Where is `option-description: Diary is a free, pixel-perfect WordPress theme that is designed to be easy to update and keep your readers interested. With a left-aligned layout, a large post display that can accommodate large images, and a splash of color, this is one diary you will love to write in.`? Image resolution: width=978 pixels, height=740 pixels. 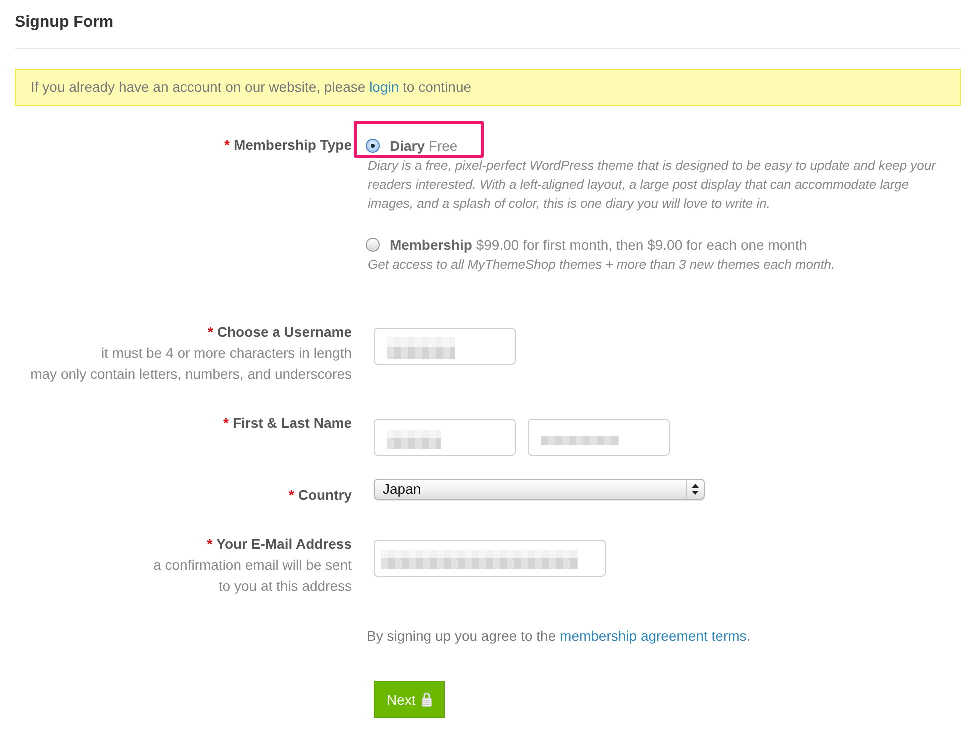
option-description: Diary is a free, pixel-perfect WordPress theme that is designed to be easy to update and keep your readers interested. With a left-aligned layout, a large post display that can accommodate large images, and a splash of color, this is one diary you will love to write in. is located at coordinates (652, 185).